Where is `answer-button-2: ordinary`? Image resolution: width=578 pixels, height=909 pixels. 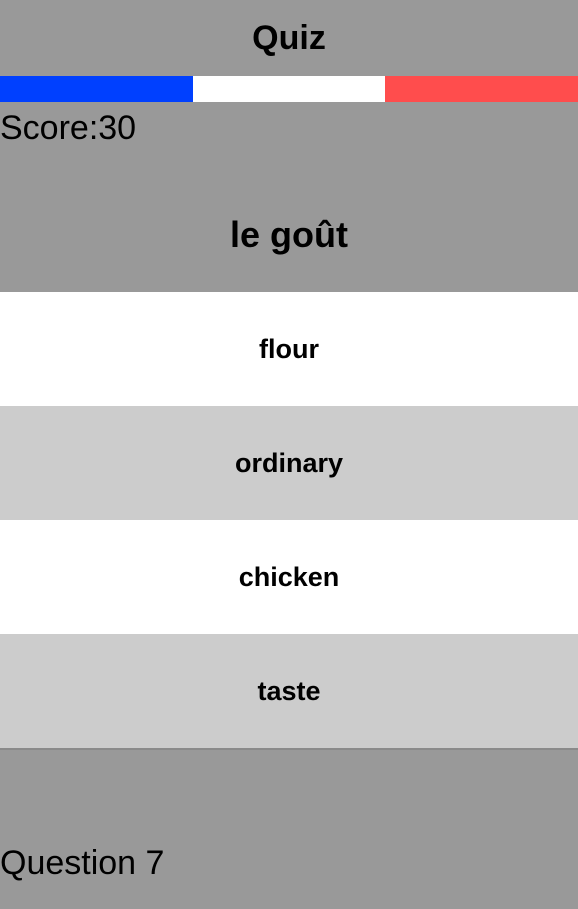 answer-button-2: ordinary is located at coordinates (289, 463).